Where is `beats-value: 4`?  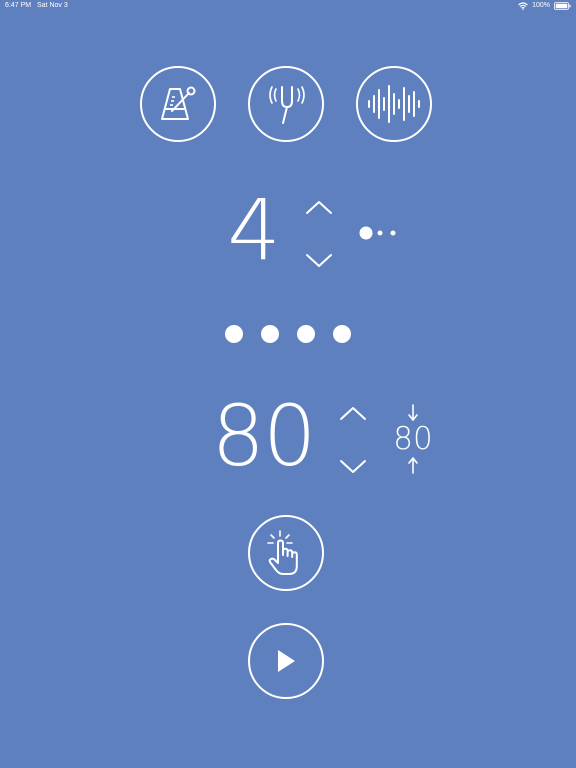 beats-value: 4 is located at coordinates (254, 230).